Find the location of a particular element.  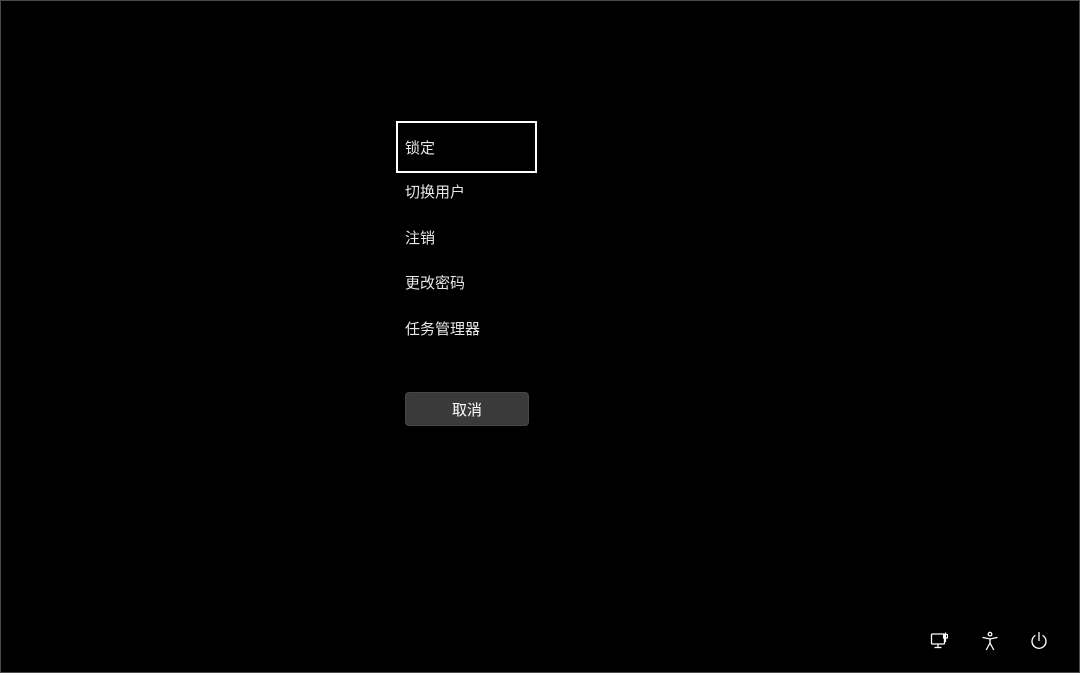

network-button is located at coordinates (940, 641).